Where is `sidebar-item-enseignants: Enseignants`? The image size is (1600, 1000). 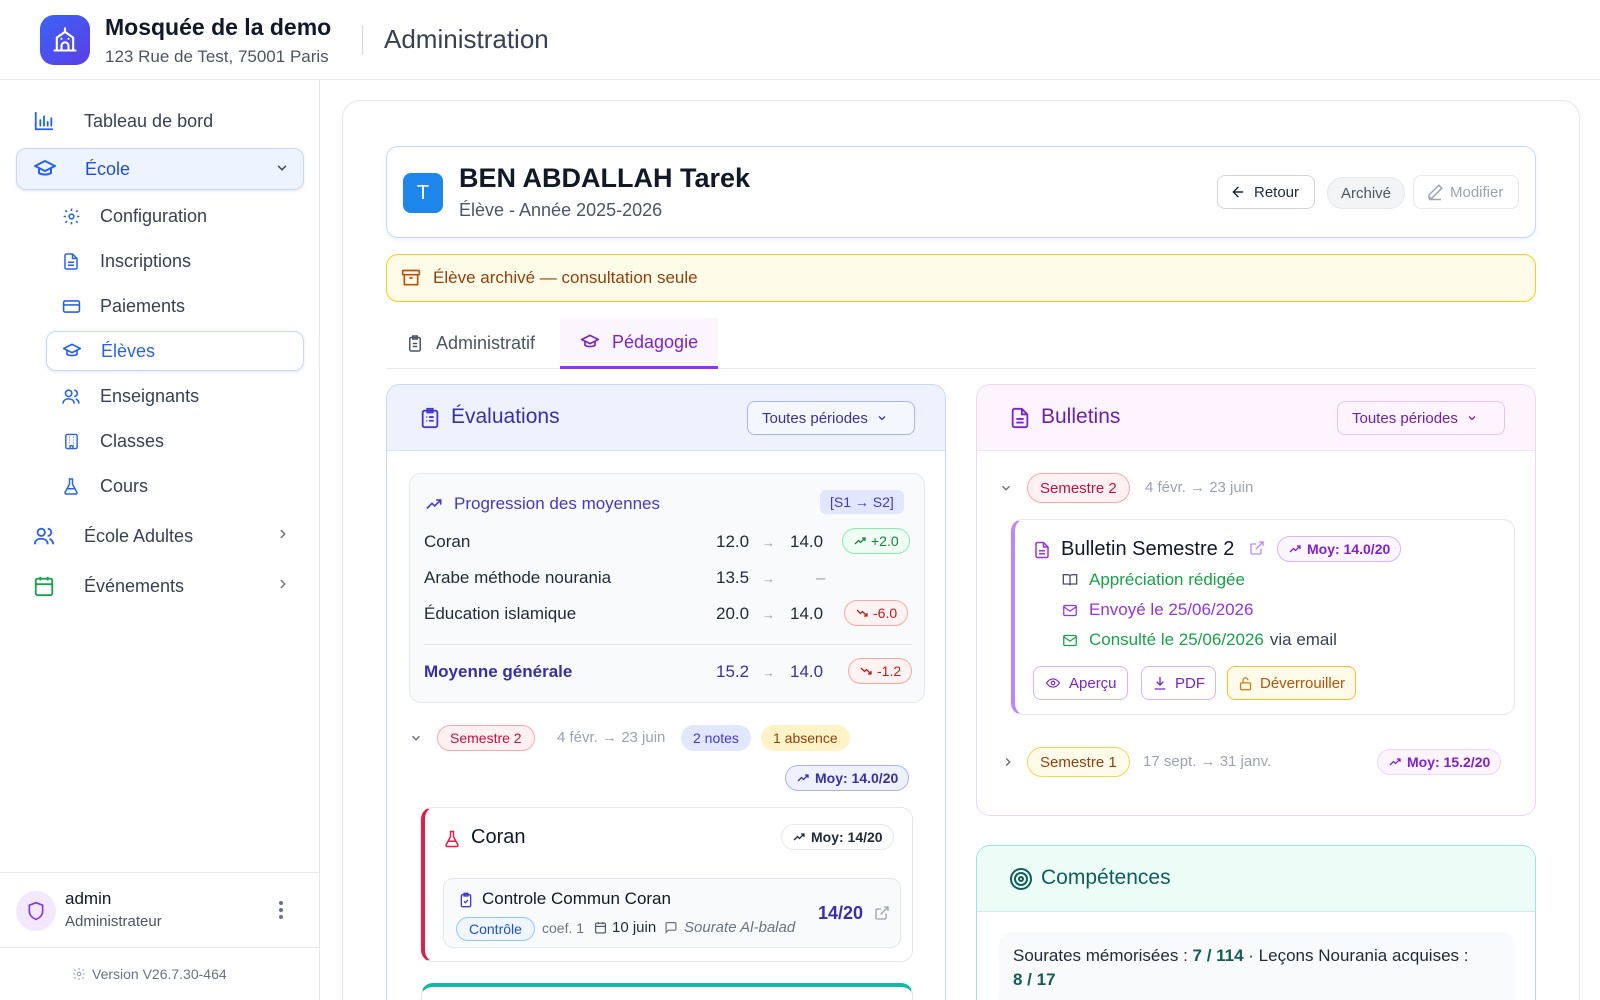 sidebar-item-enseignants: Enseignants is located at coordinates (175, 396).